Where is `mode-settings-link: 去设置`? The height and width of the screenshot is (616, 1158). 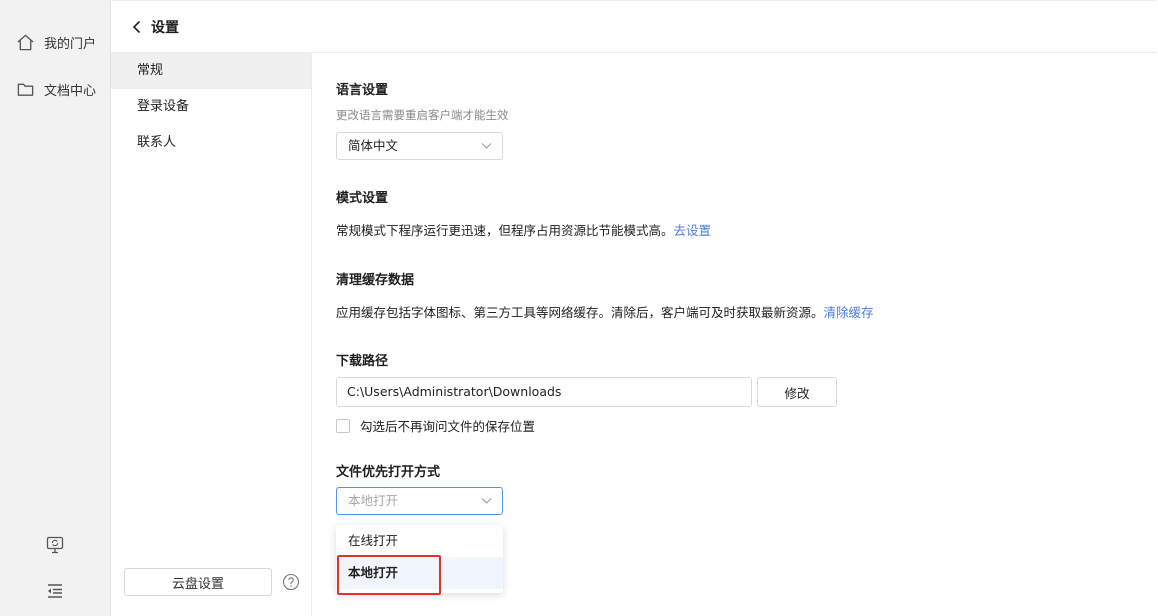 mode-settings-link: 去设置 is located at coordinates (693, 230).